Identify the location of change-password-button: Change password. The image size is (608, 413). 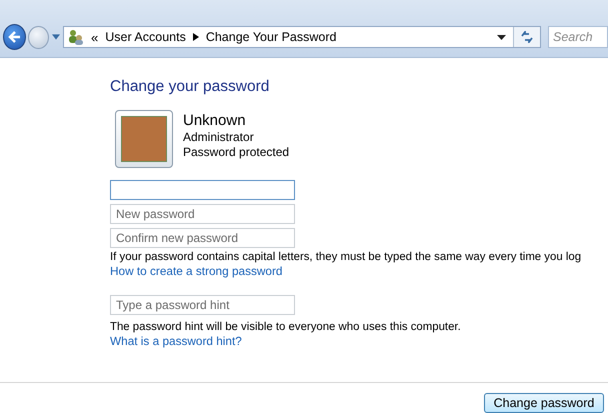
(544, 403).